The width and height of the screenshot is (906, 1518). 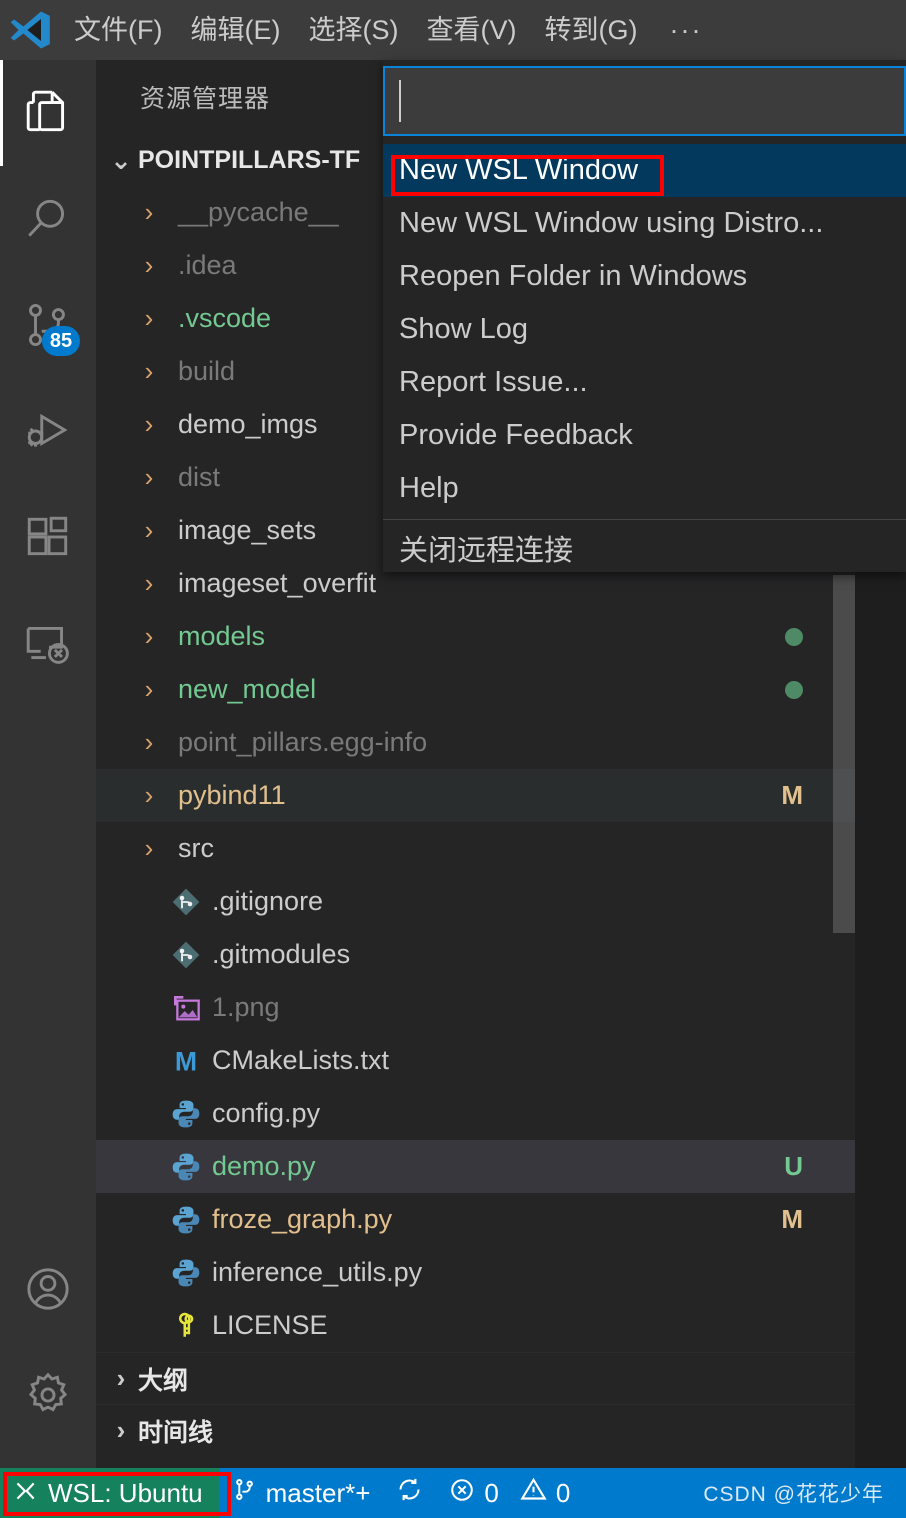 What do you see at coordinates (176, 1432) in the screenshot?
I see `section-label: 时间线` at bounding box center [176, 1432].